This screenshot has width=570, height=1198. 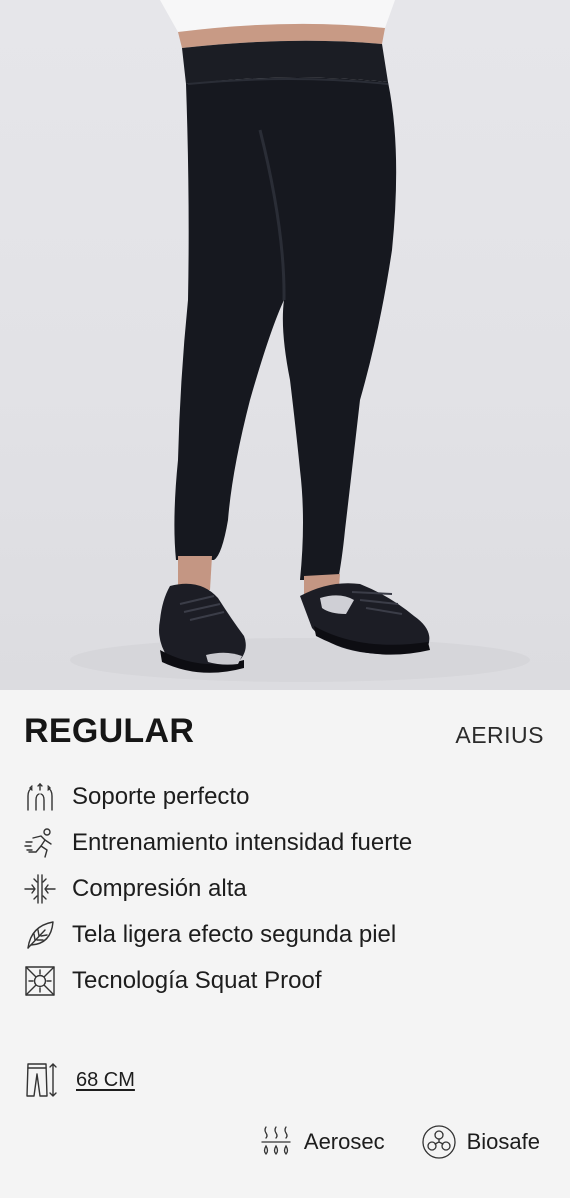 I want to click on tech-badge-aerosec: Aerosec, so click(x=321, y=1142).